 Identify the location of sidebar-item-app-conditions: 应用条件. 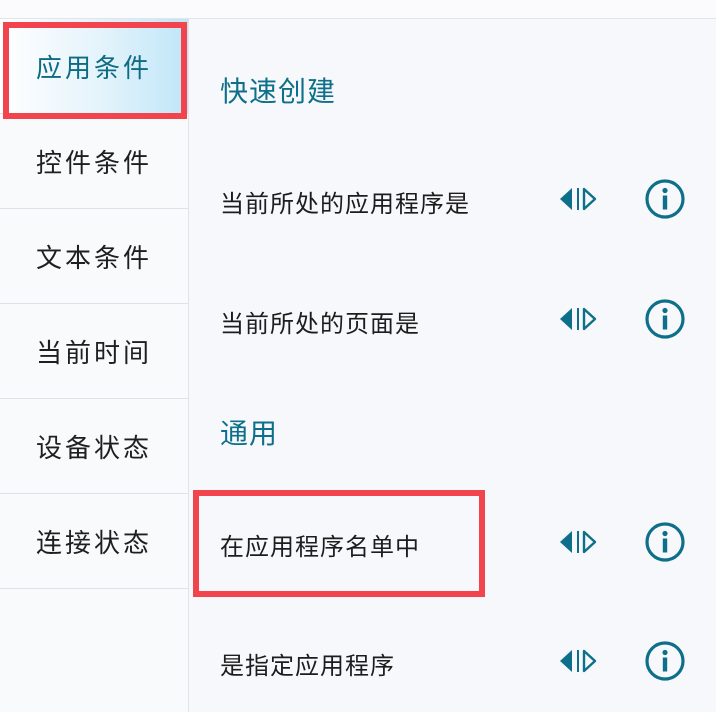
(94, 66).